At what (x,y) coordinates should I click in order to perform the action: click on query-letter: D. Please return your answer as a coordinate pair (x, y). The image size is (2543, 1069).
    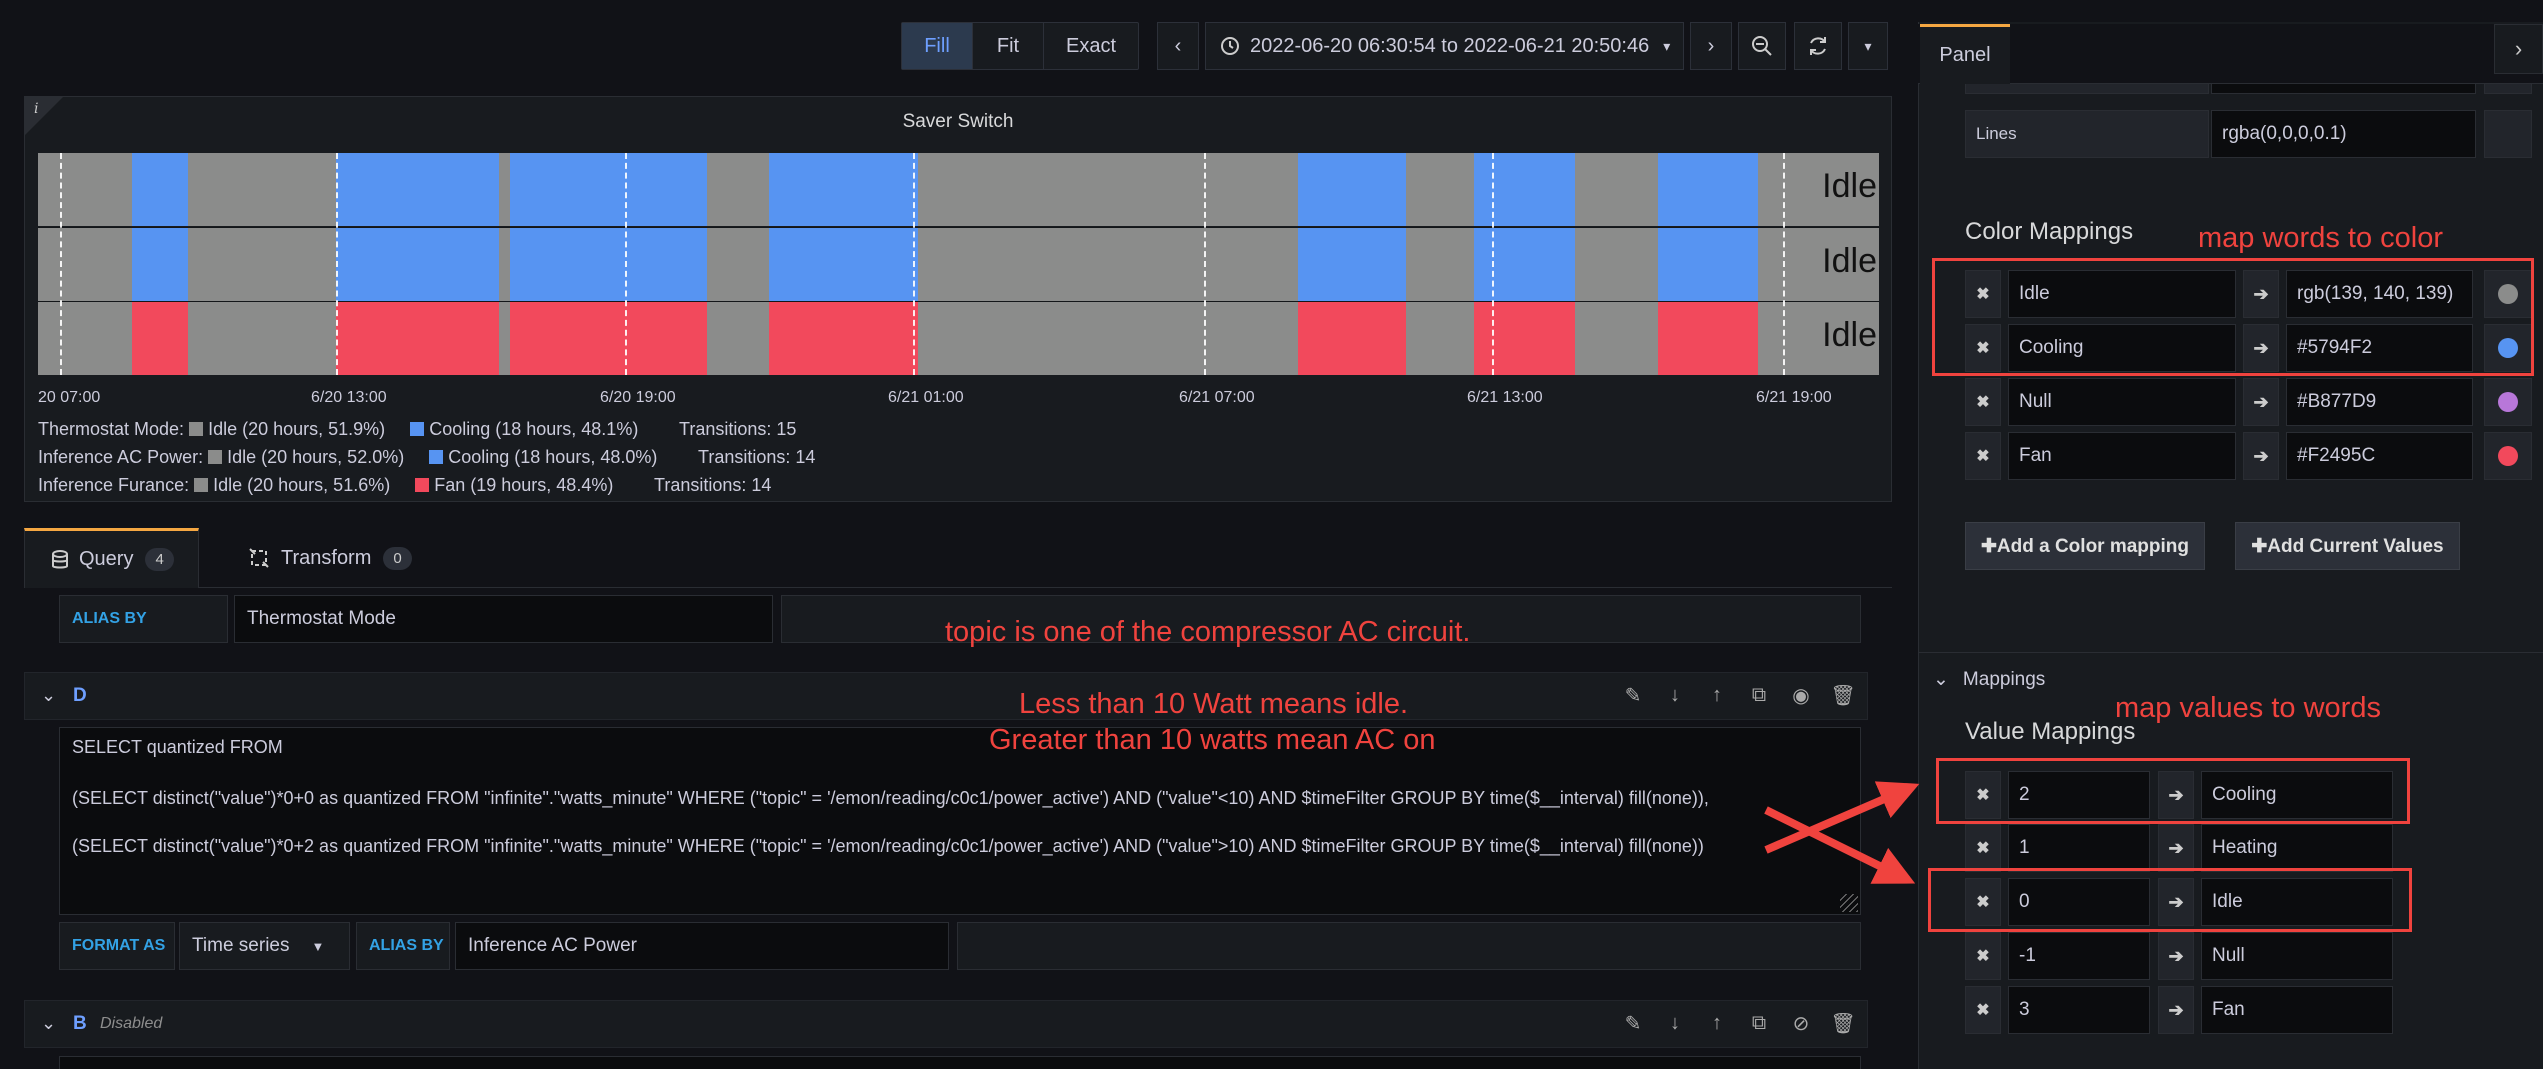
    Looking at the image, I should click on (80, 695).